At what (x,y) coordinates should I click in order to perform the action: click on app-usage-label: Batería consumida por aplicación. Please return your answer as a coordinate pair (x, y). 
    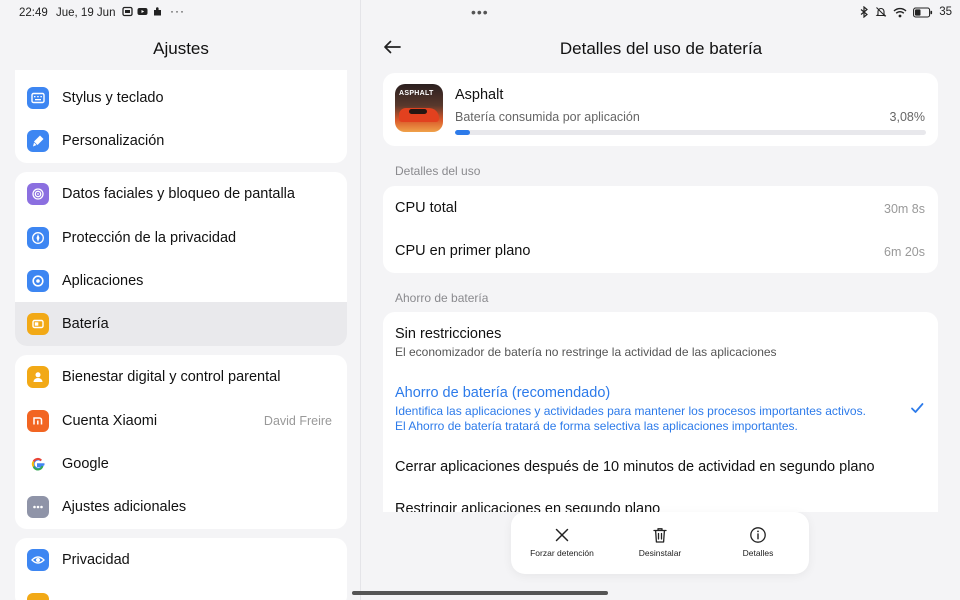
    Looking at the image, I should click on (547, 117).